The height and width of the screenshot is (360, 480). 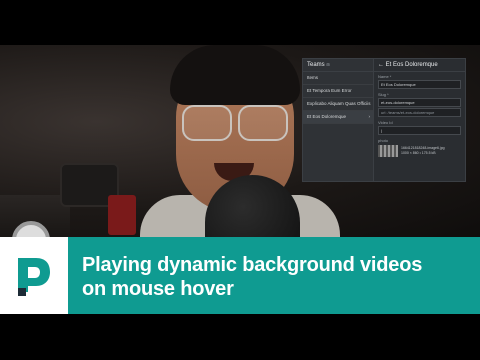 I want to click on chevron-right-icon: ›, so click(x=369, y=116).